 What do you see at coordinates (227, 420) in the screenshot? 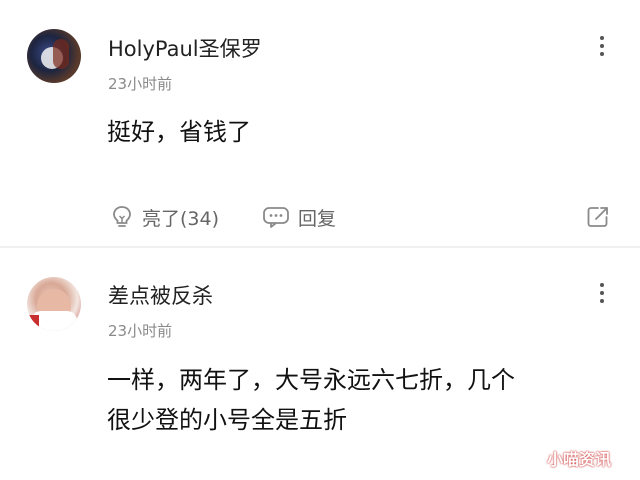
I see `comment-text-line: 很少登的小号全是五折` at bounding box center [227, 420].